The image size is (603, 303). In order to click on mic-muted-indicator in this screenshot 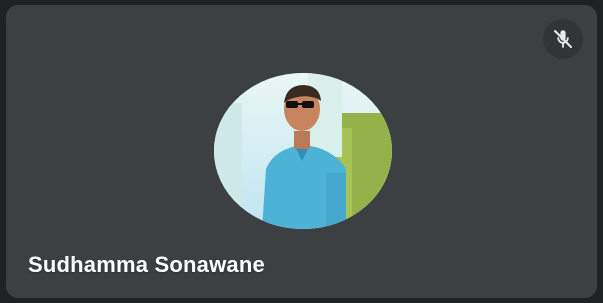, I will do `click(563, 39)`.